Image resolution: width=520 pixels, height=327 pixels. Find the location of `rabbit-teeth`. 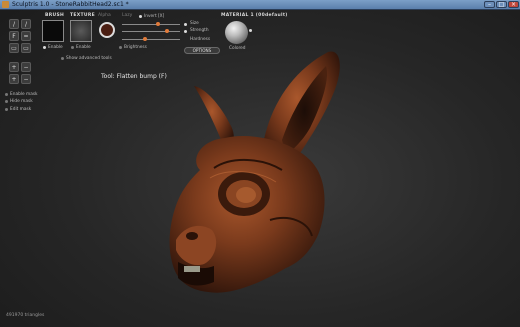

rabbit-teeth is located at coordinates (192, 269).